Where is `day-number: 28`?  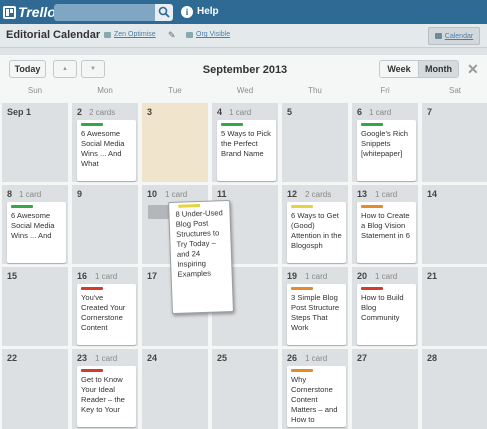
day-number: 28 is located at coordinates (432, 358).